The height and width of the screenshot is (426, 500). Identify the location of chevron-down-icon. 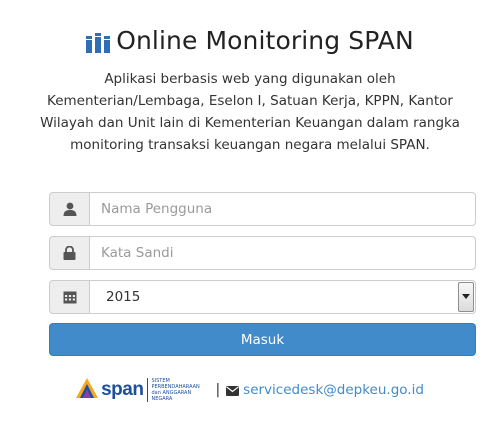
(466, 297).